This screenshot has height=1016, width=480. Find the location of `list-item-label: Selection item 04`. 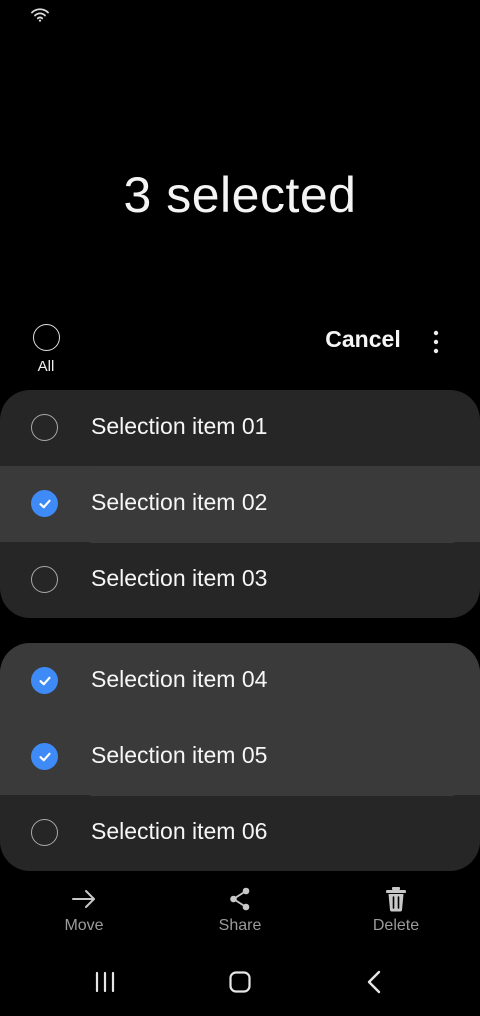

list-item-label: Selection item 04 is located at coordinates (179, 679).